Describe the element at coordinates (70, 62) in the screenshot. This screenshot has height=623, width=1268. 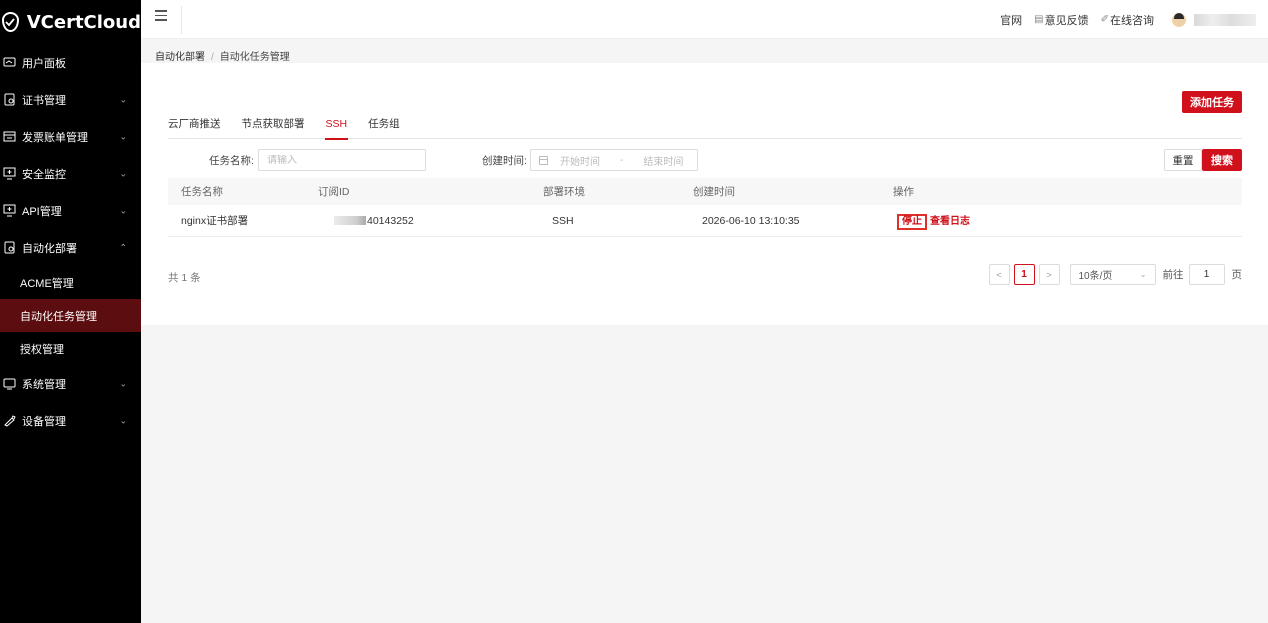
I see `sidebar-item-dashboard: 用户面板` at that location.